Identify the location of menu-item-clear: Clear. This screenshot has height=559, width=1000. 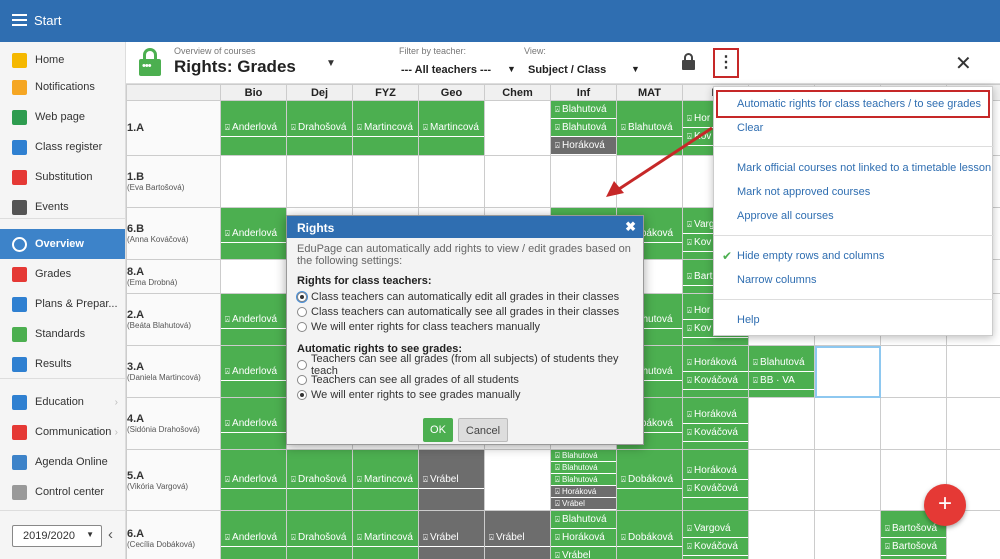
(854, 128).